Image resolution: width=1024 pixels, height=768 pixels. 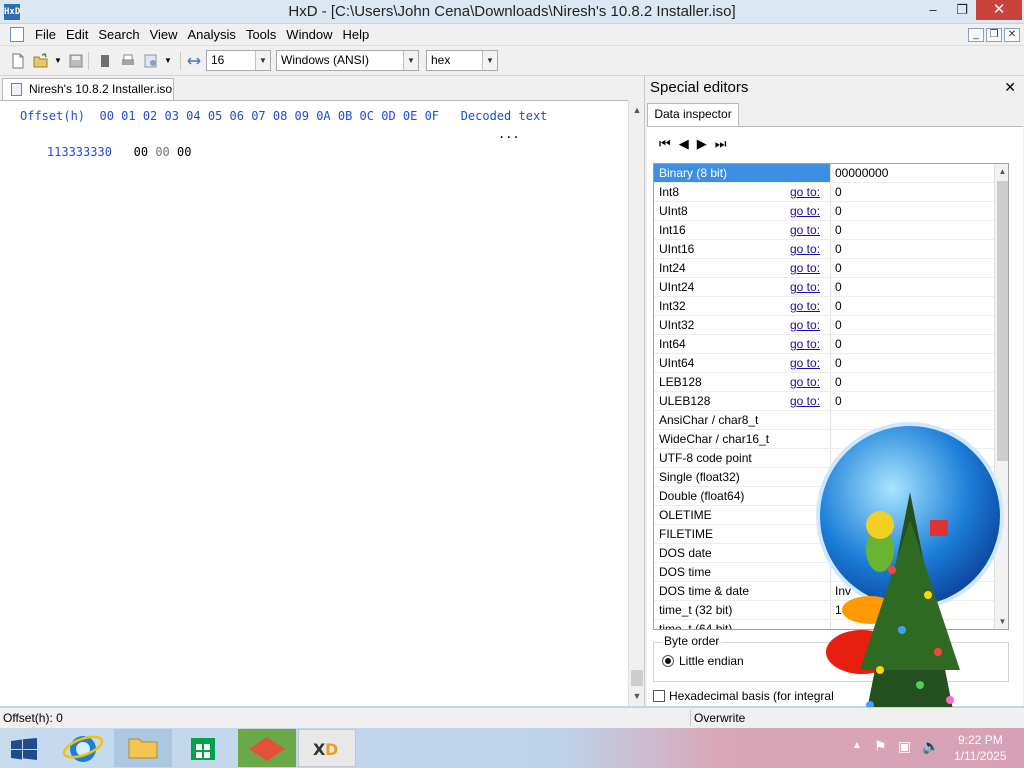 I want to click on action-center-flag-icon: ⚑, so click(x=880, y=746).